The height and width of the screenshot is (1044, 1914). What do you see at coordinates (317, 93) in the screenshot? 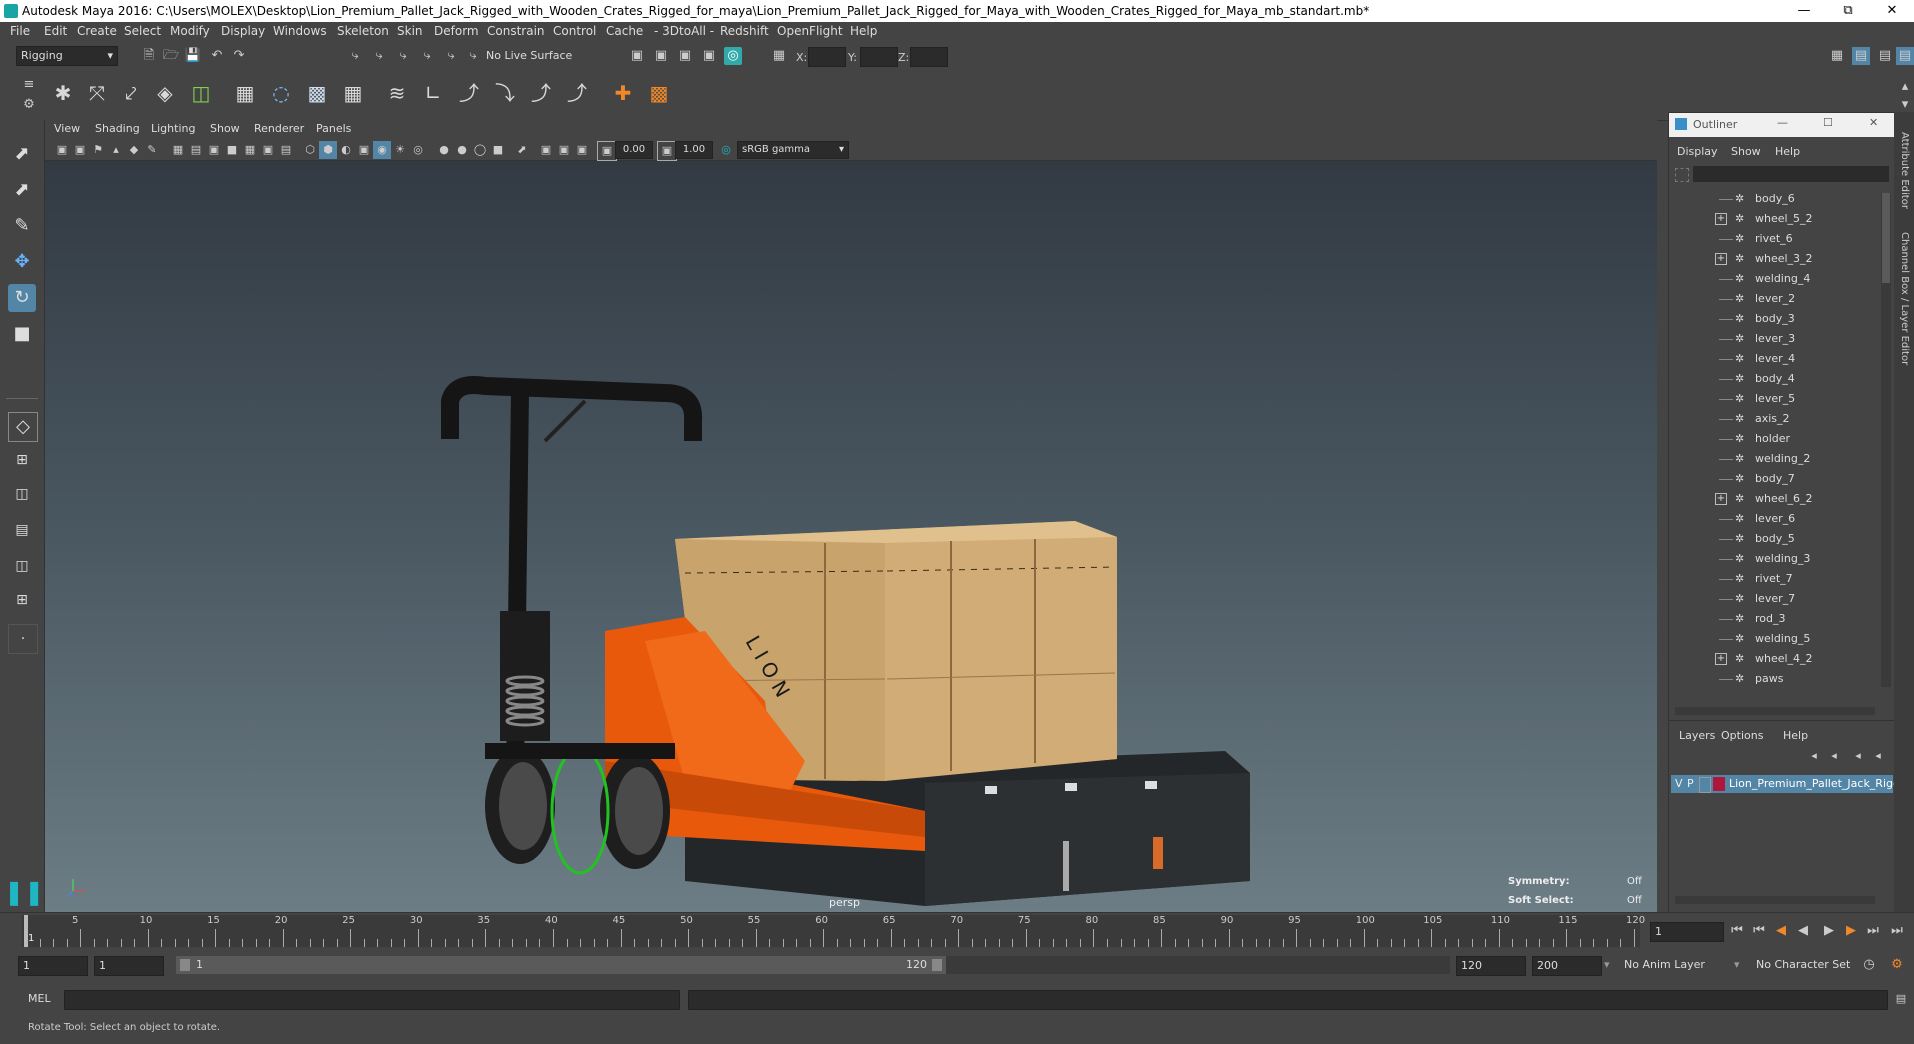
I see `paint-weights-icon: ▩` at bounding box center [317, 93].